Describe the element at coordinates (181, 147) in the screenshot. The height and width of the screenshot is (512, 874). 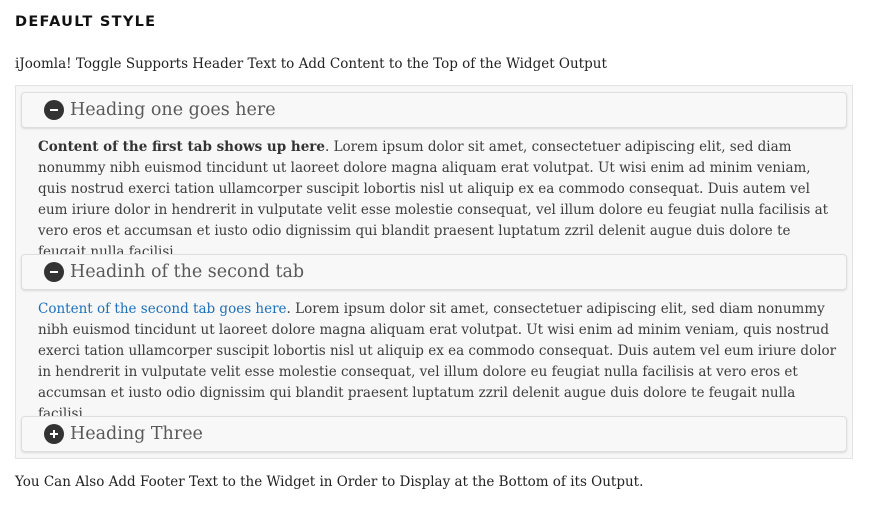
I see `tab-content-one-lead: Content of the first tab shows up here` at that location.